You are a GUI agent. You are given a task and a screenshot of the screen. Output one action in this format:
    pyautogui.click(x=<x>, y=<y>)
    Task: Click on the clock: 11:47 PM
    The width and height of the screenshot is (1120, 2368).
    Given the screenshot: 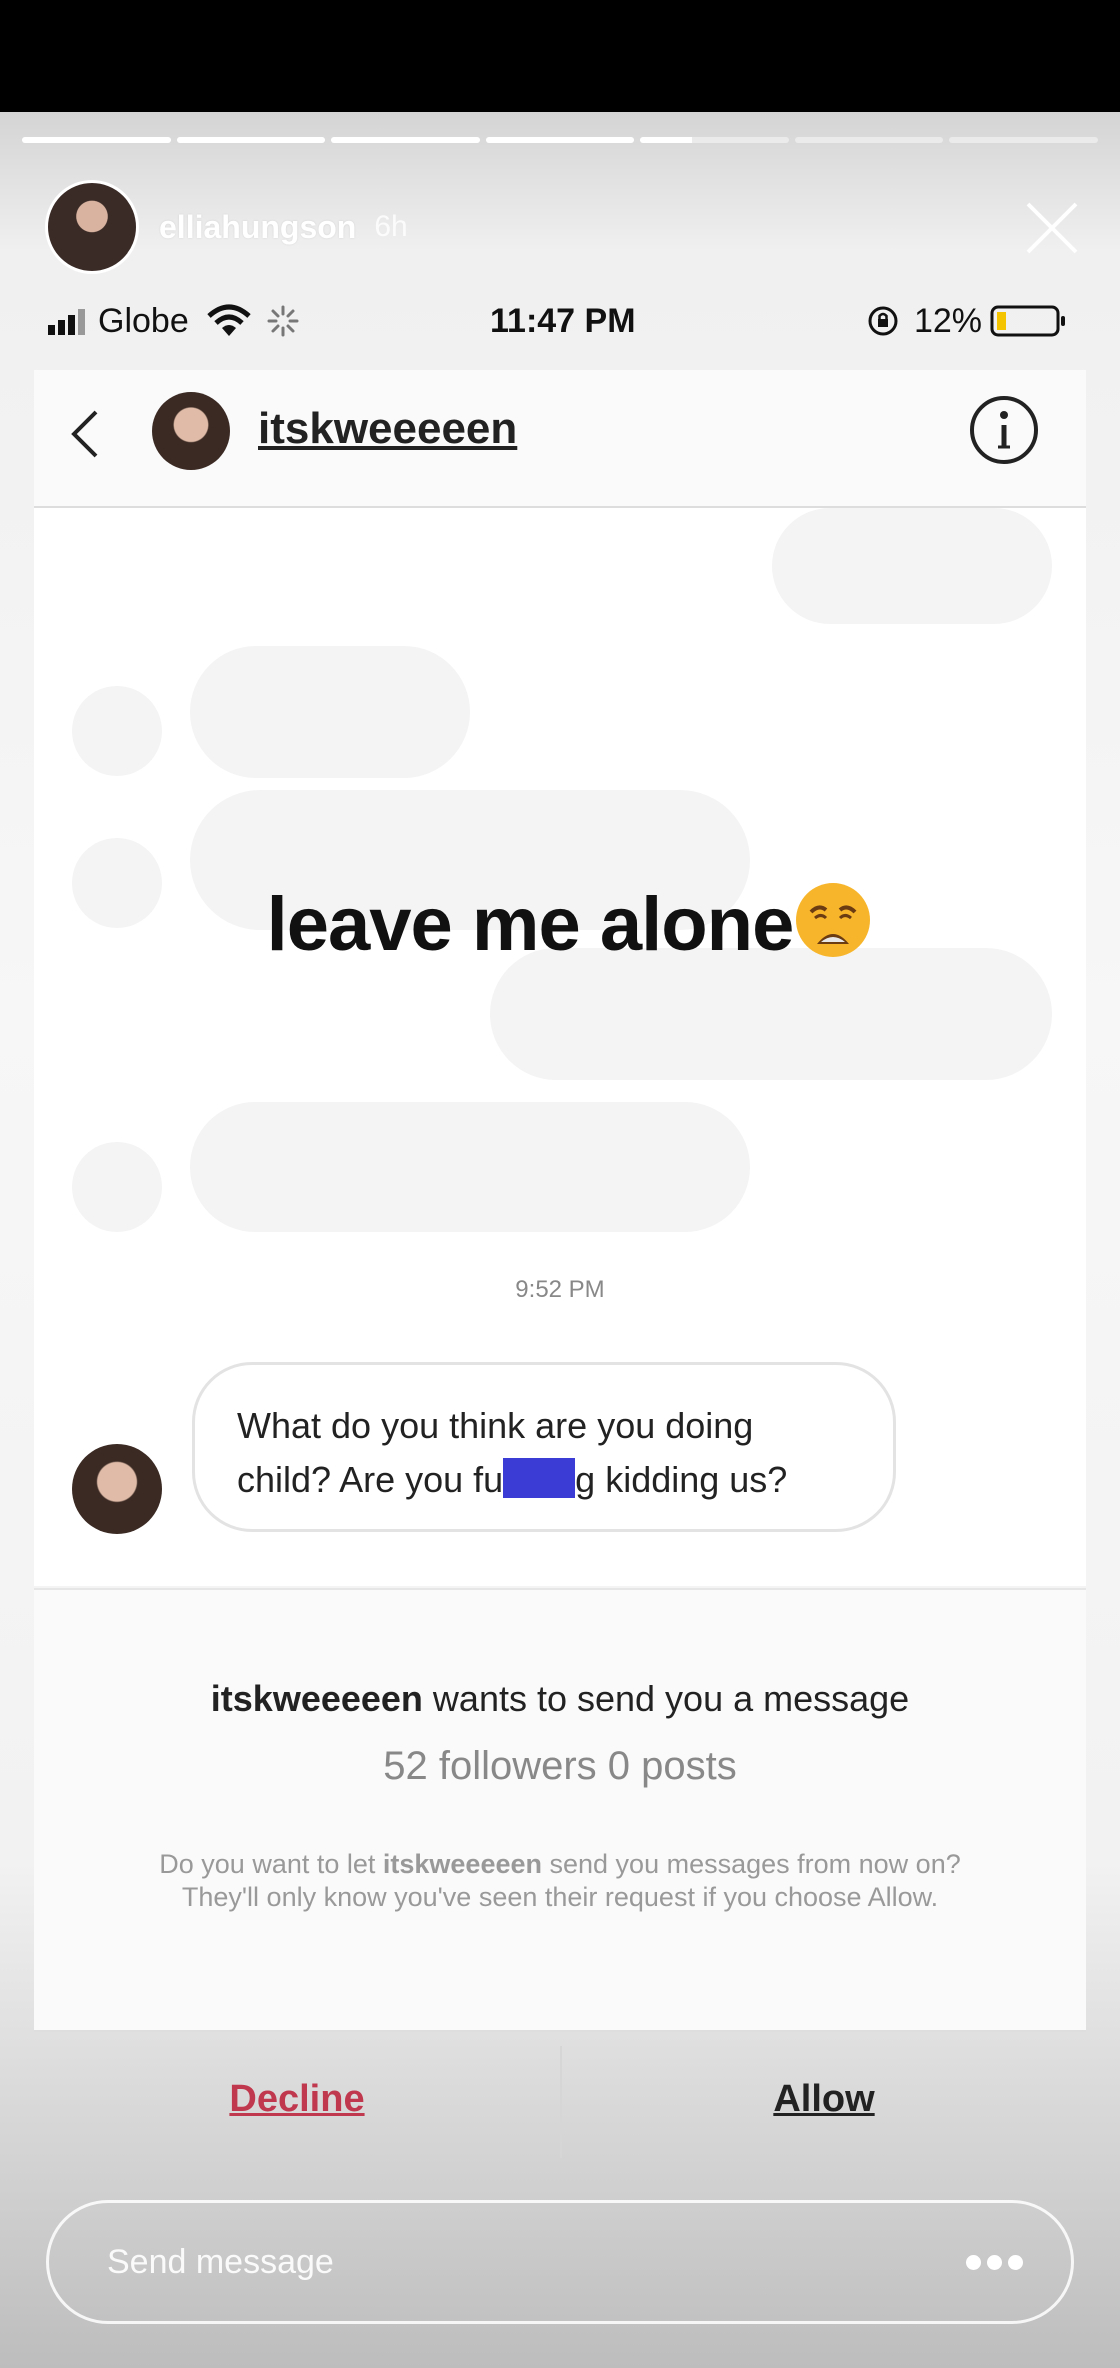 What is the action you would take?
    pyautogui.click(x=563, y=321)
    